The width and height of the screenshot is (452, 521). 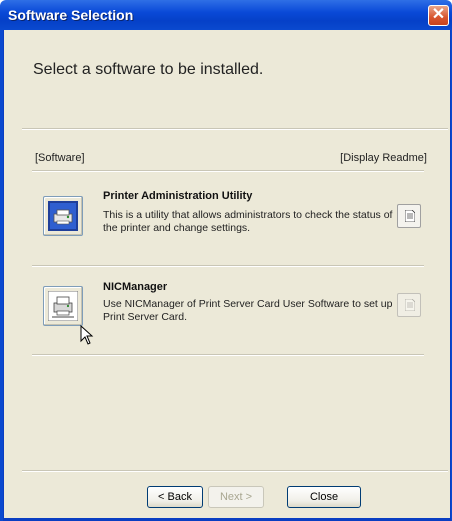 What do you see at coordinates (178, 196) in the screenshot?
I see `printer-admin-utility-title: Printer Administration Utility` at bounding box center [178, 196].